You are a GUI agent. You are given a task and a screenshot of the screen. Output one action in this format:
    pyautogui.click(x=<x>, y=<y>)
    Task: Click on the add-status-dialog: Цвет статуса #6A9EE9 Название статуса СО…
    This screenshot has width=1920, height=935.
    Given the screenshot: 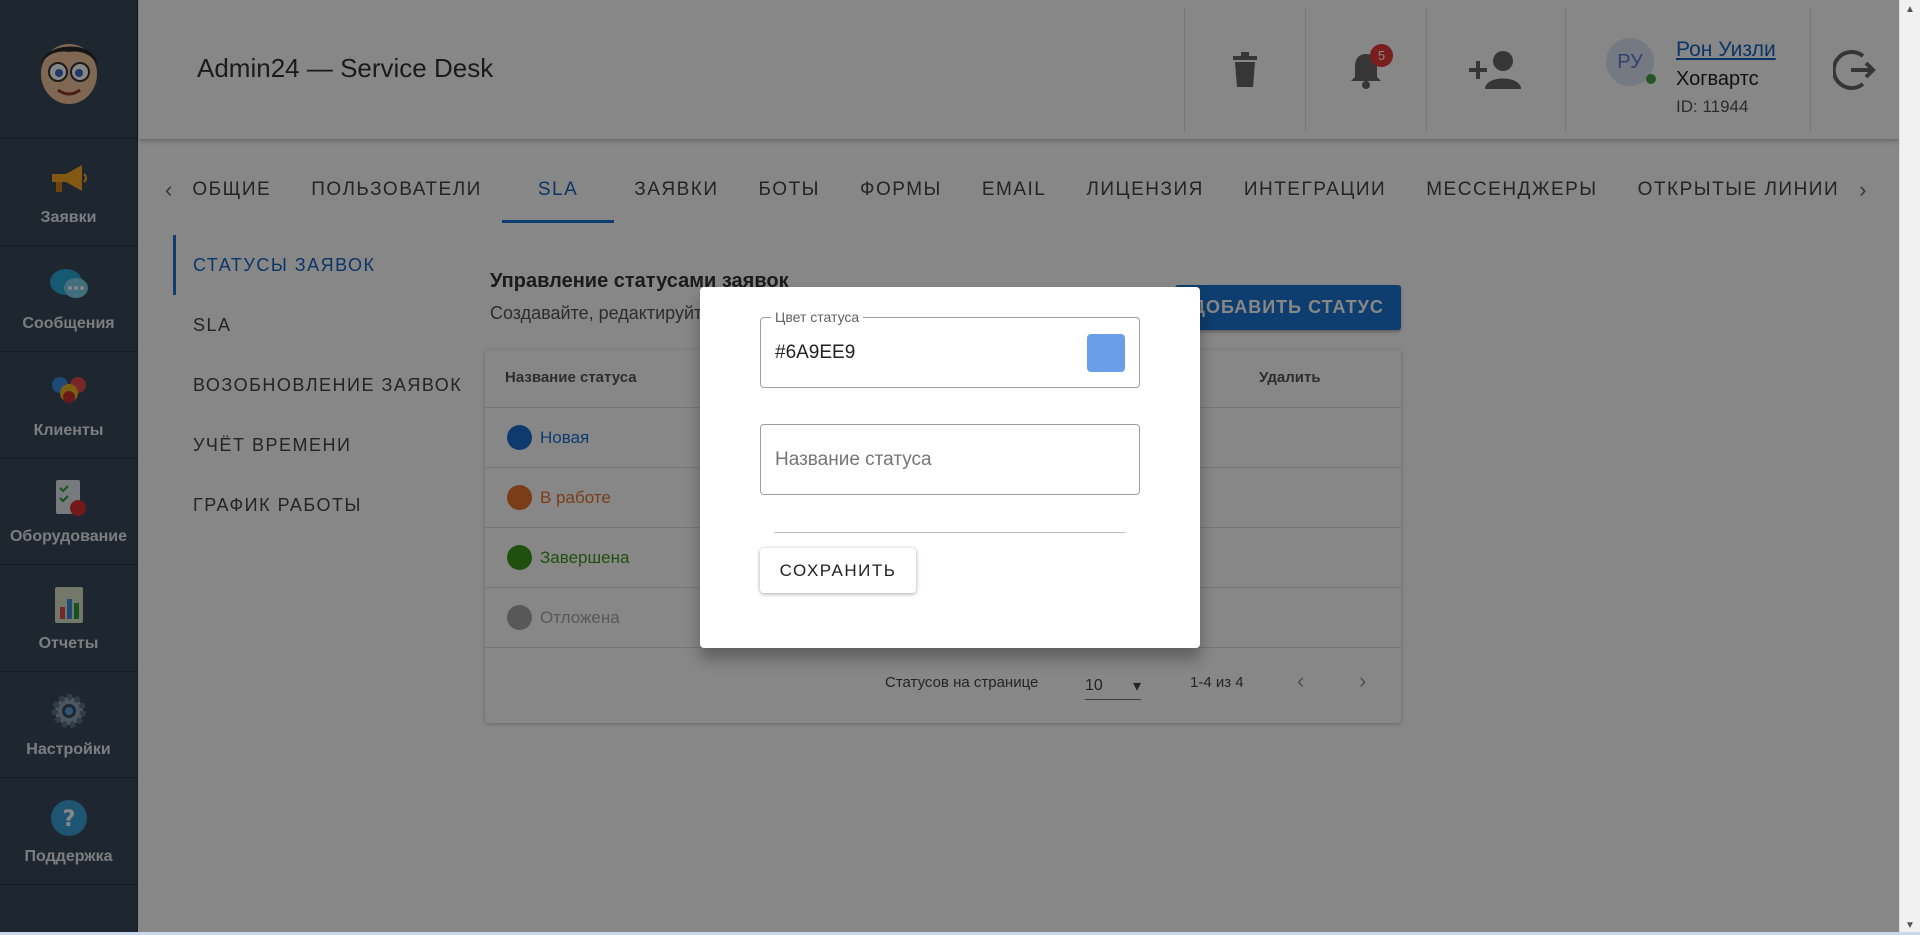 What is the action you would take?
    pyautogui.click(x=950, y=467)
    